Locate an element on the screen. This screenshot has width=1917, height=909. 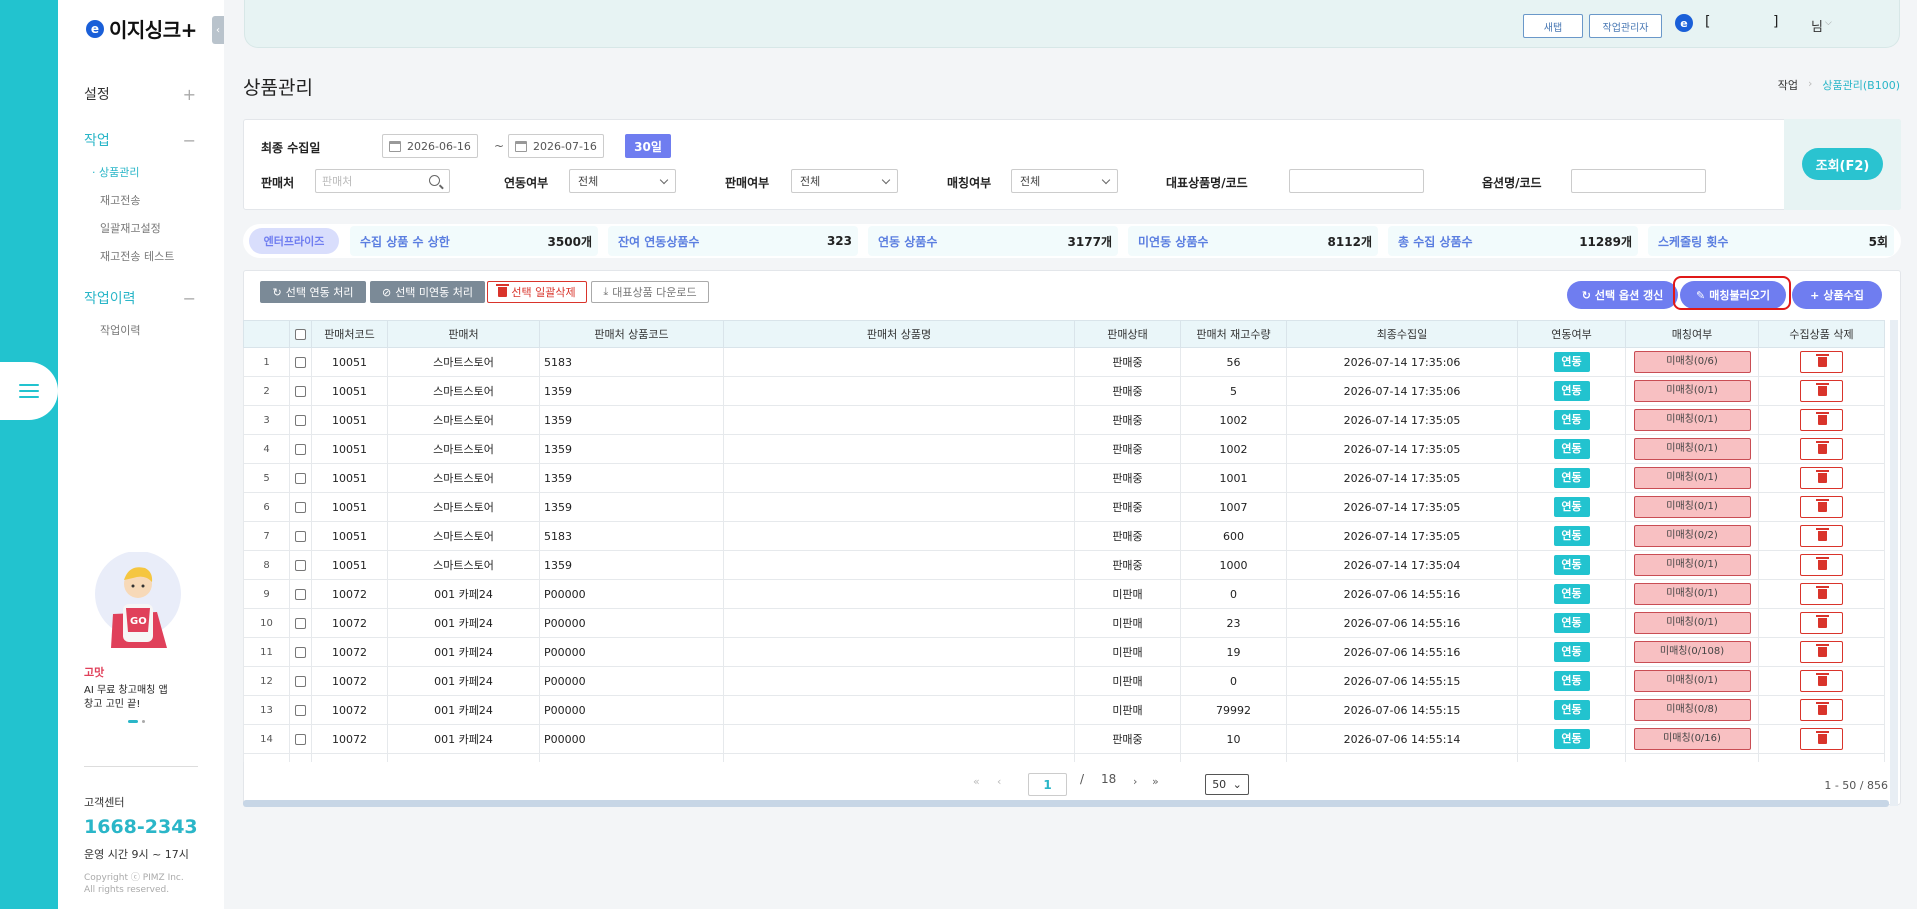
bulk-delete-button: 선택 일괄삭제 is located at coordinates (537, 292).